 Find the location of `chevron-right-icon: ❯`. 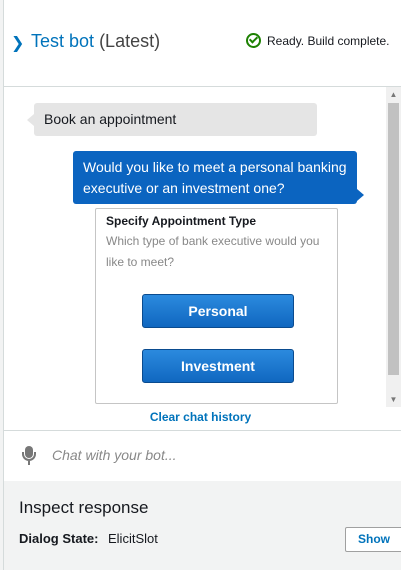

chevron-right-icon: ❯ is located at coordinates (17, 43).